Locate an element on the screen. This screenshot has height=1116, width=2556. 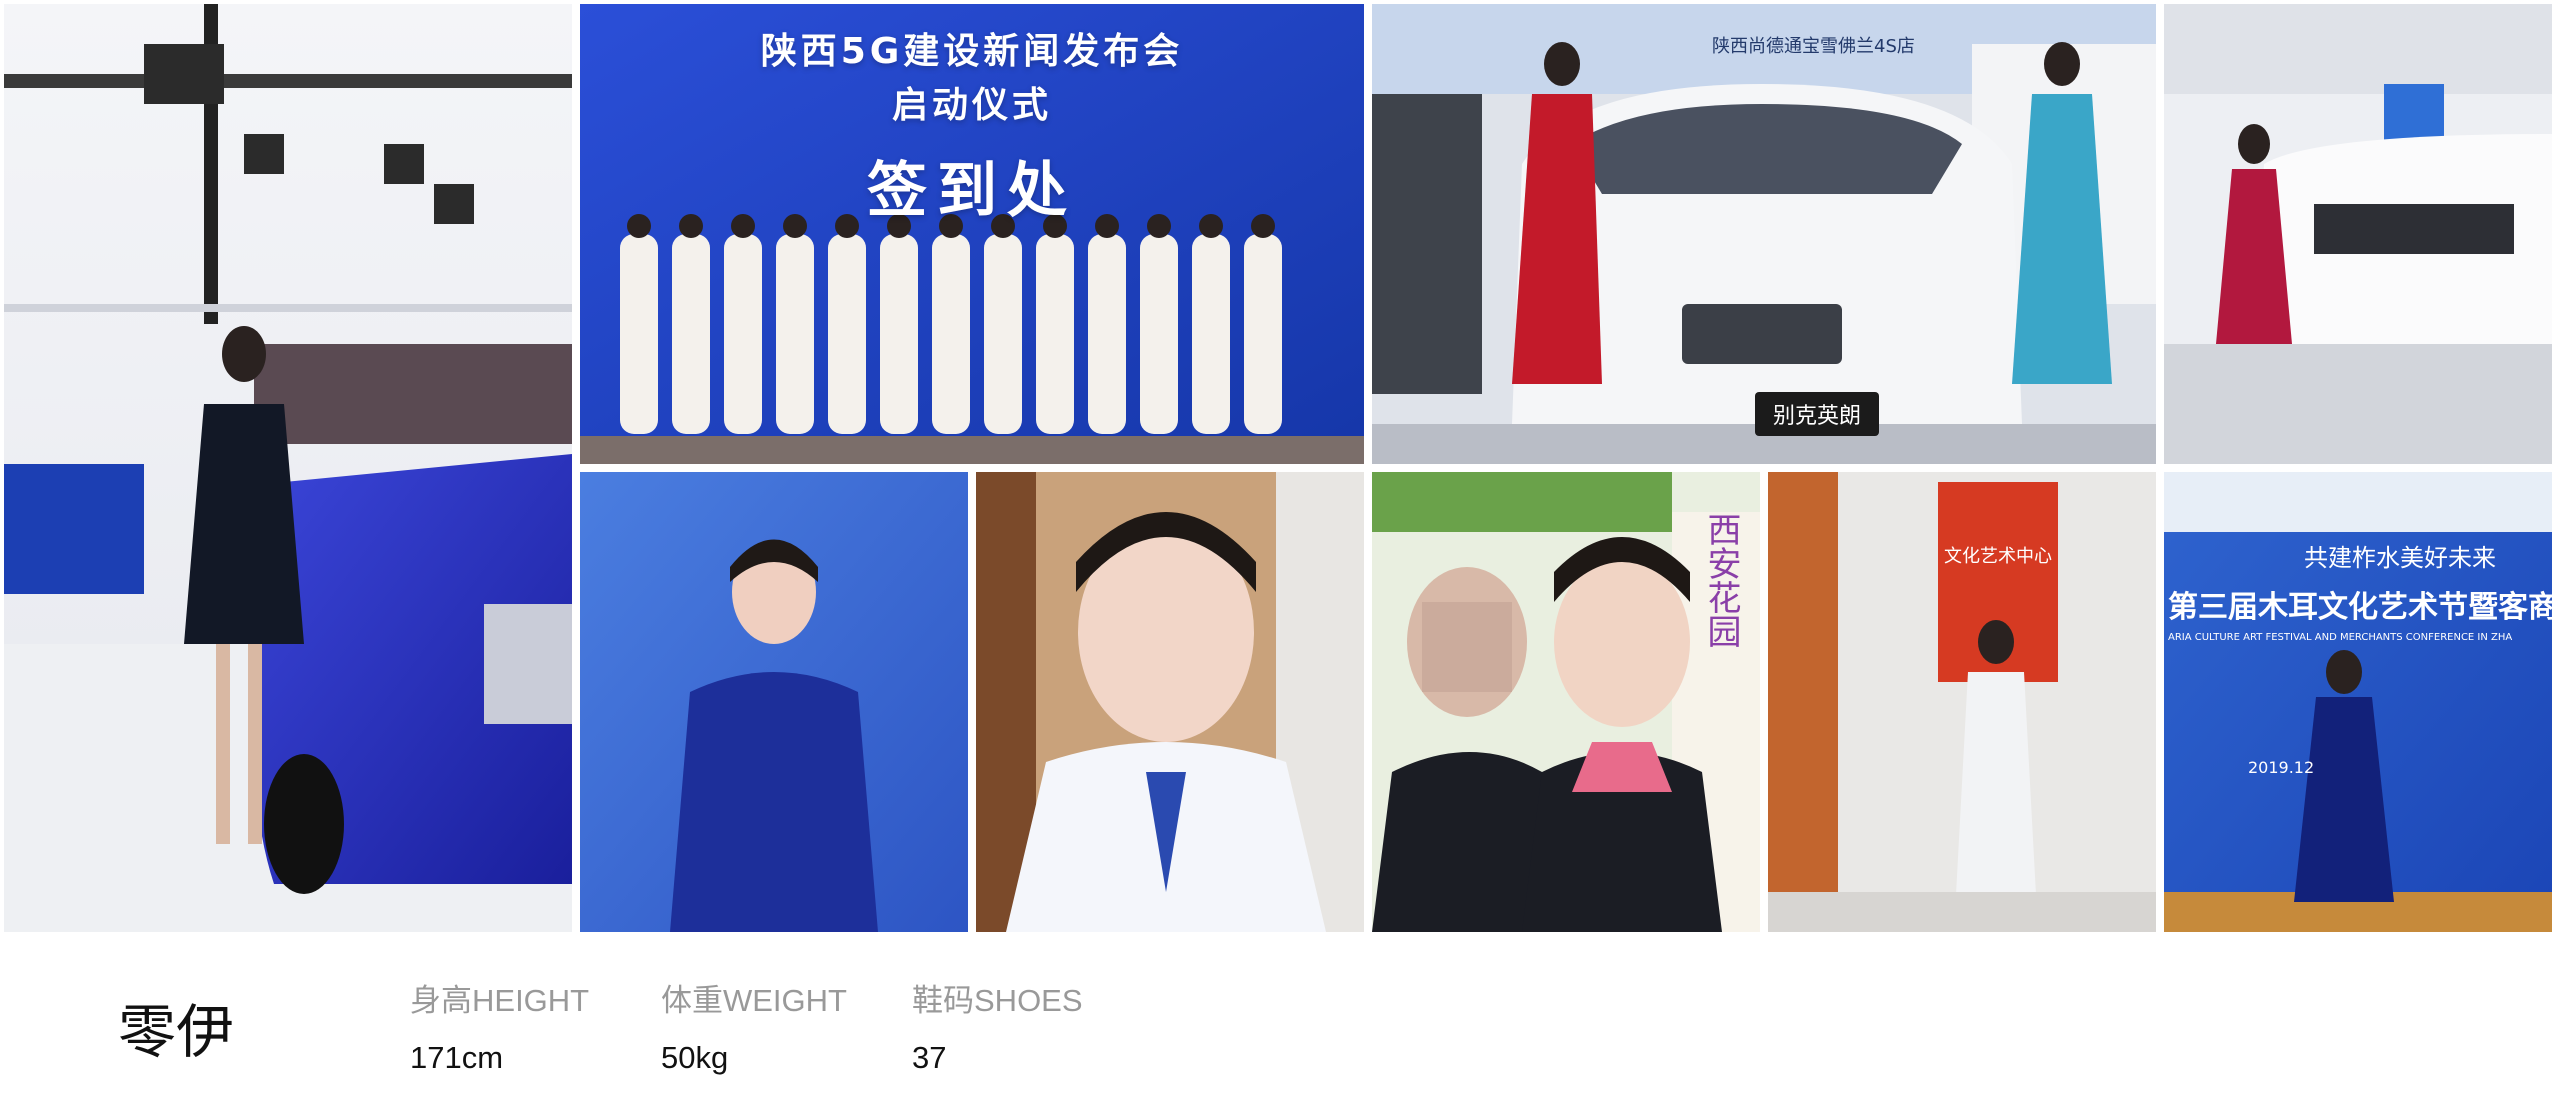
blue-dress-image is located at coordinates (774, 702).